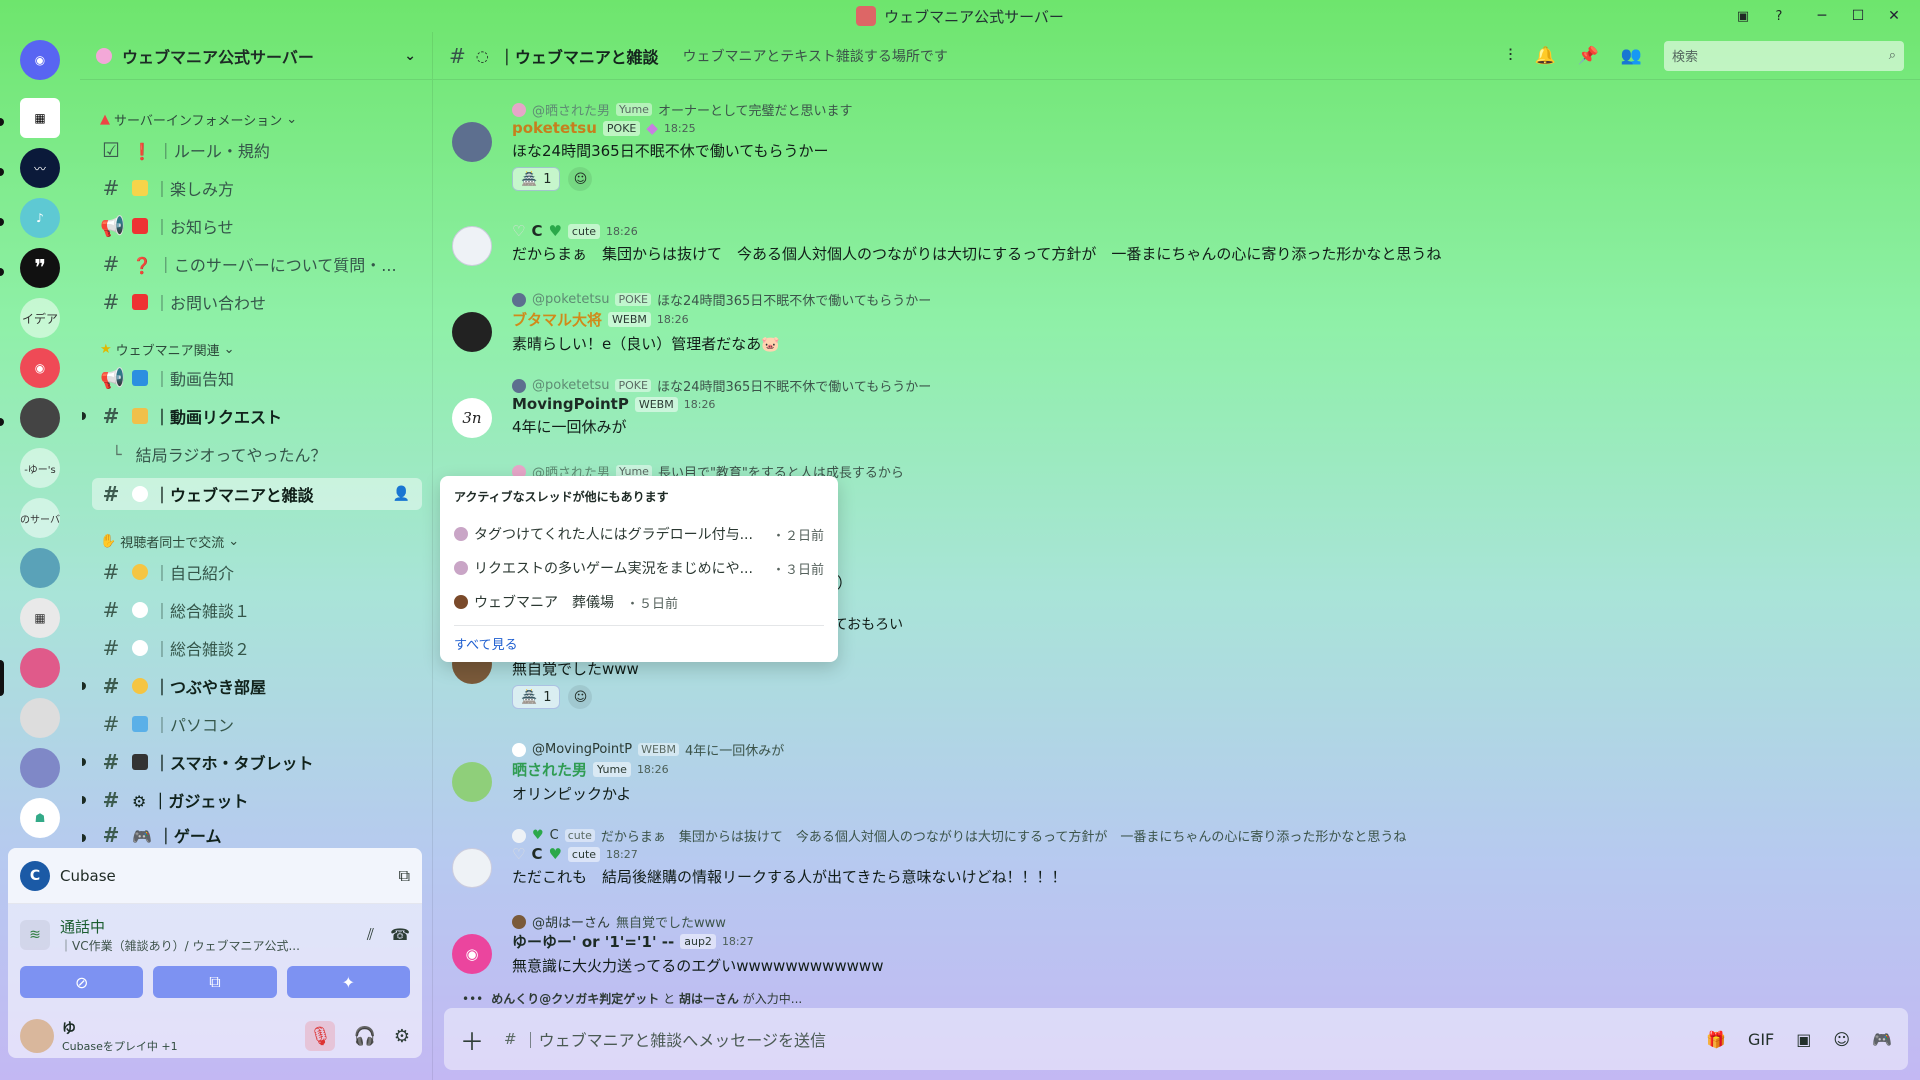  Describe the element at coordinates (257, 226) in the screenshot. I see `channel-news: 📢 ｜お知らせ` at that location.